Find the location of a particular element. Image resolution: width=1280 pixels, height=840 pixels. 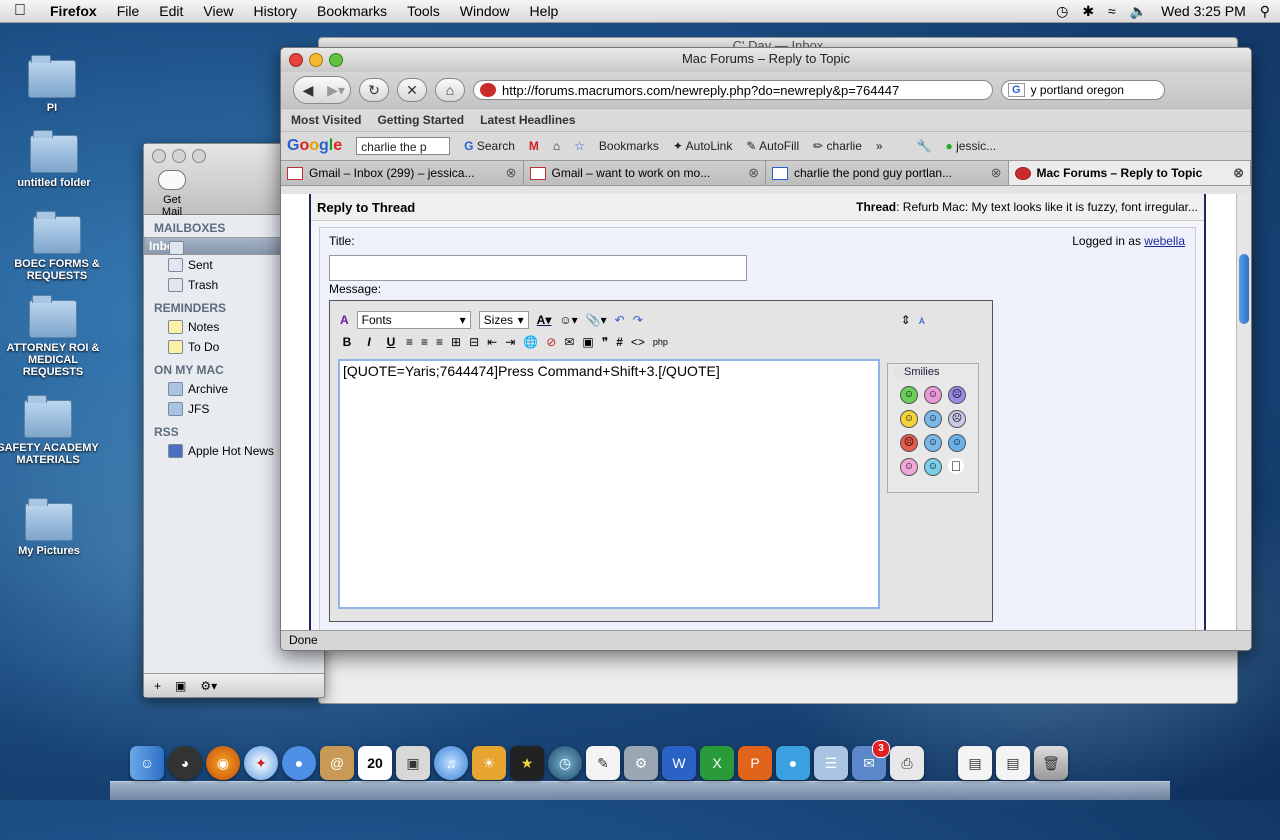

smiley-confused-icon: ☺ is located at coordinates (933, 419).